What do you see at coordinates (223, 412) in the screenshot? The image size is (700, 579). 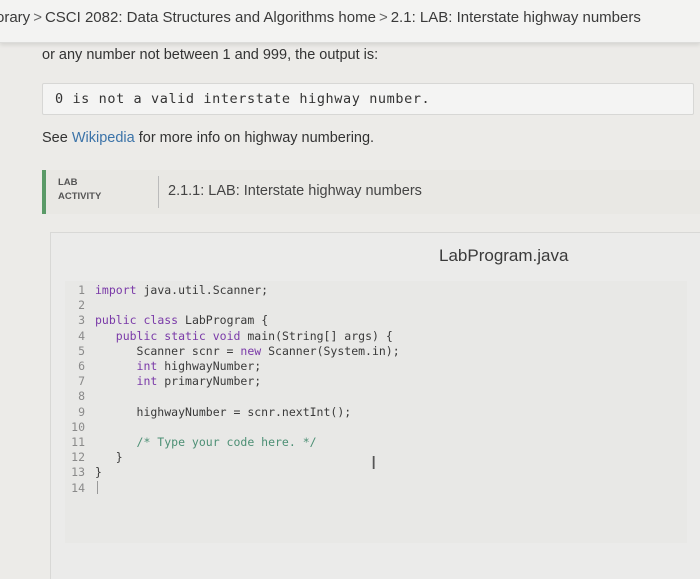 I see `code-text: highwayNumber = scnr.nextInt();` at bounding box center [223, 412].